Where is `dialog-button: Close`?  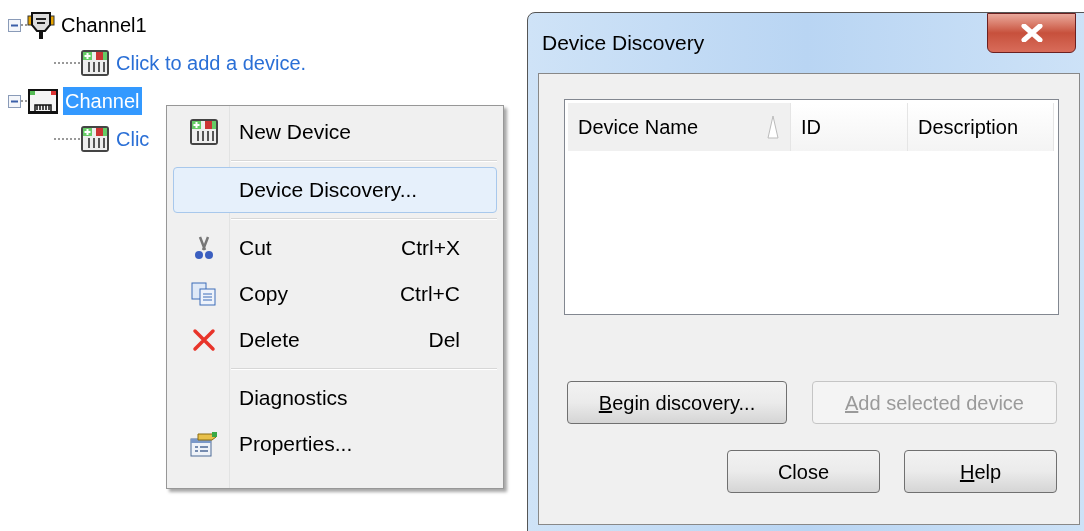 dialog-button: Close is located at coordinates (803, 471).